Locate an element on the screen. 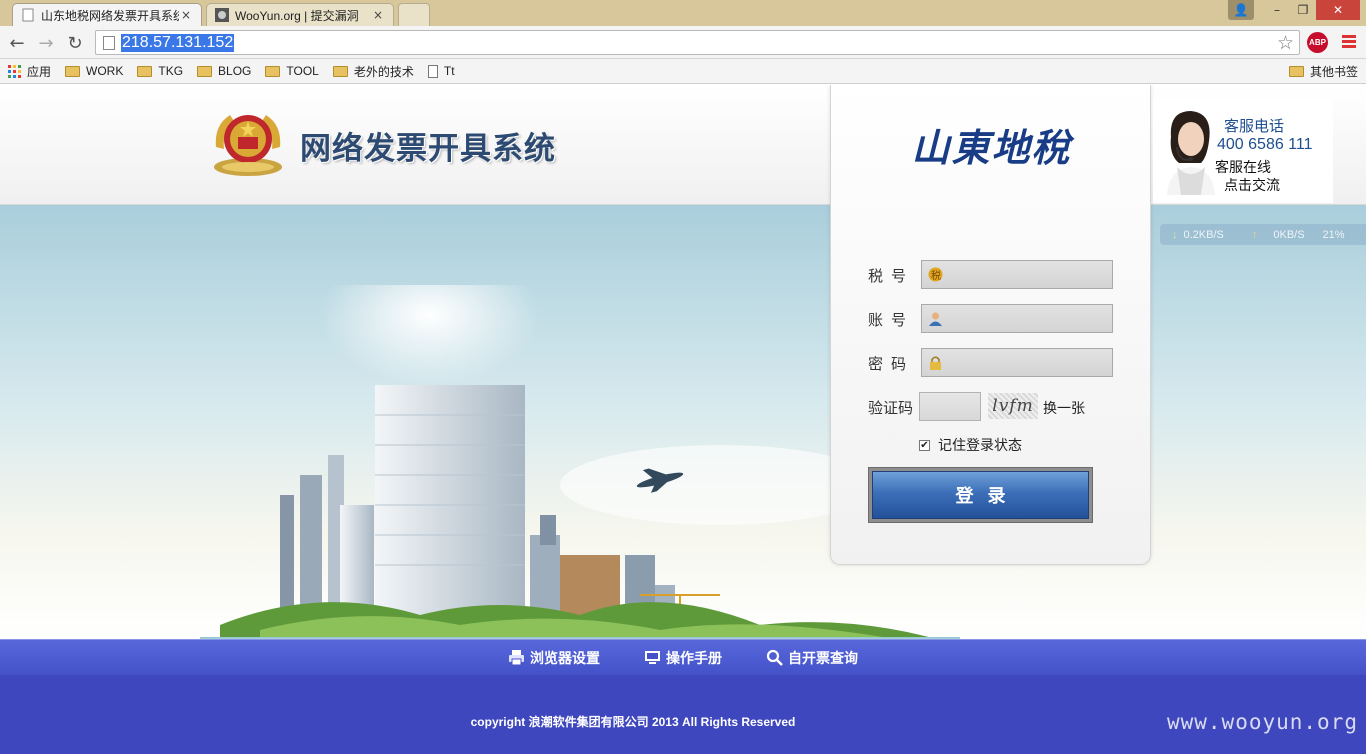 The width and height of the screenshot is (1366, 754). customer-service-box: 客服电话 400 6586 111 客服在线 点击交流 is located at coordinates (1243, 151).